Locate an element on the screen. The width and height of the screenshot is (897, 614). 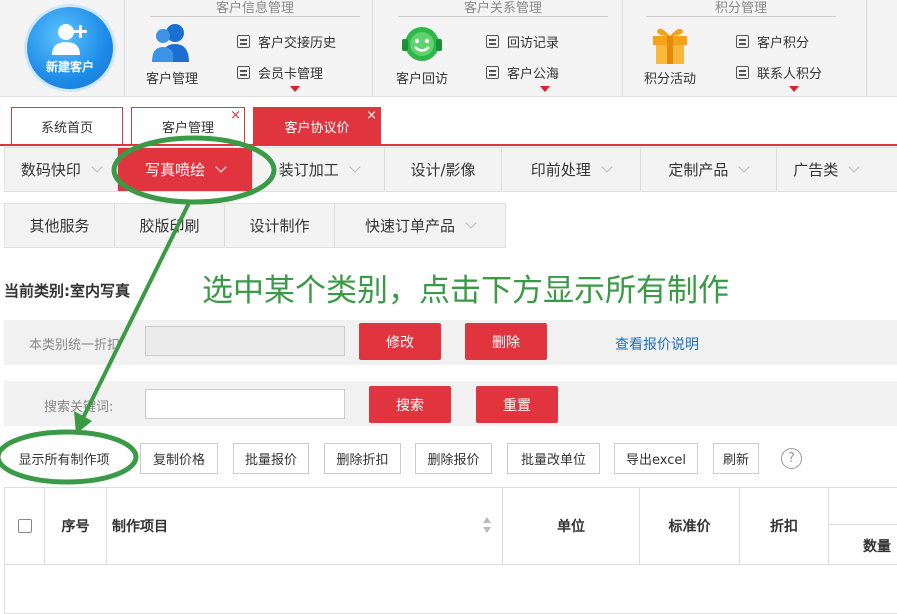
tab-label: 客户管理 is located at coordinates (187, 128).